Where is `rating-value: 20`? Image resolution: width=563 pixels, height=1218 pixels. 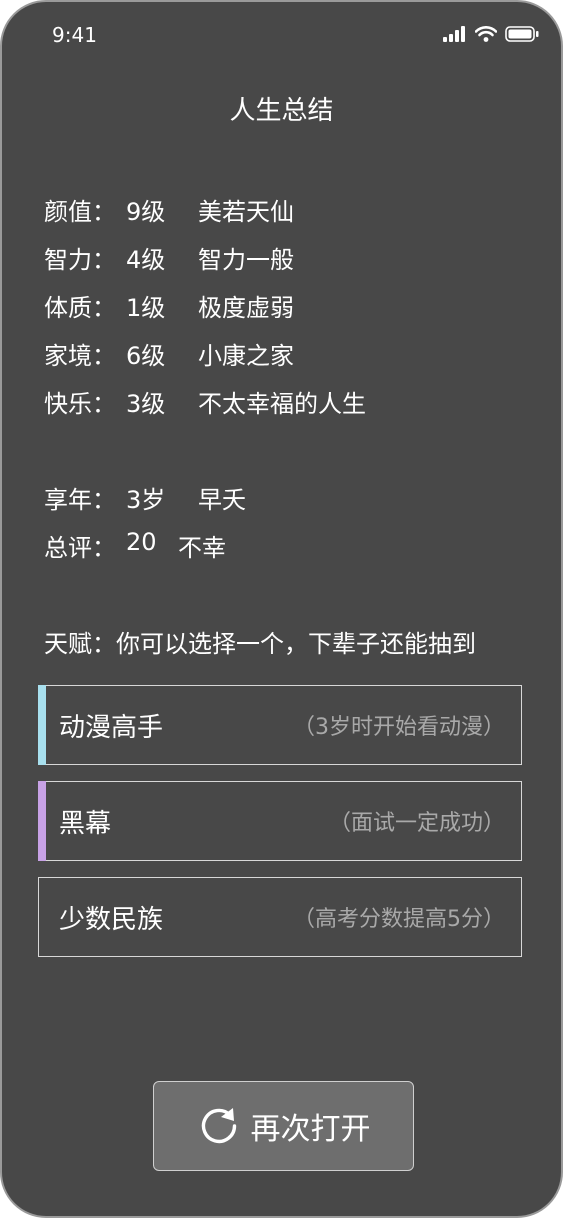
rating-value: 20 is located at coordinates (141, 542).